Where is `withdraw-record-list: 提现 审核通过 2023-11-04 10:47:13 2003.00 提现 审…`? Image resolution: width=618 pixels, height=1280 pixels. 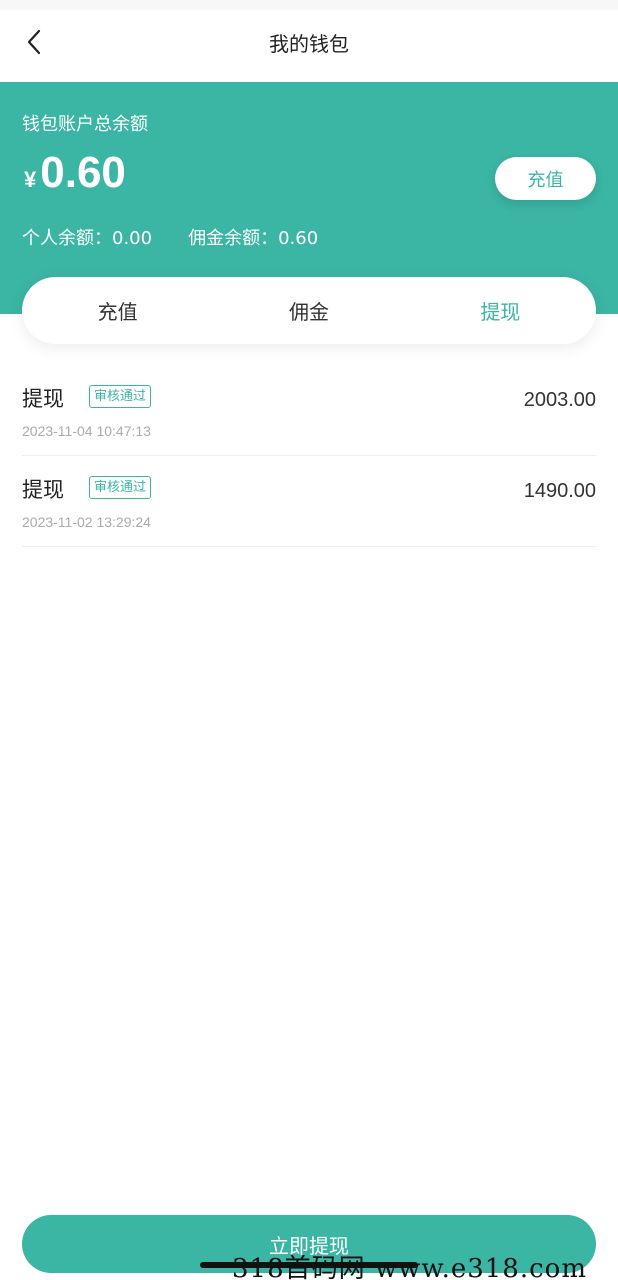
withdraw-record-list: 提现 审核通过 2023-11-04 10:47:13 2003.00 提现 审… is located at coordinates (309, 456).